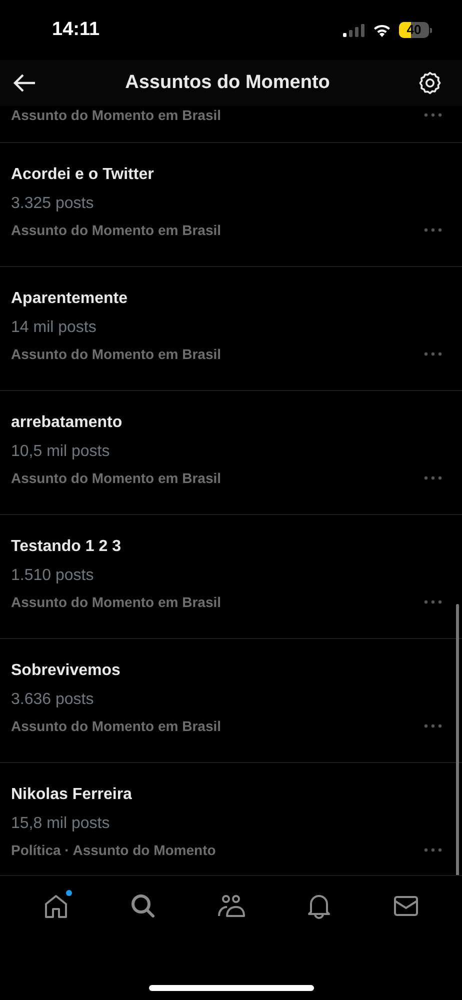 This screenshot has width=462, height=1000. Describe the element at coordinates (382, 30) in the screenshot. I see `wifi-icon` at that location.